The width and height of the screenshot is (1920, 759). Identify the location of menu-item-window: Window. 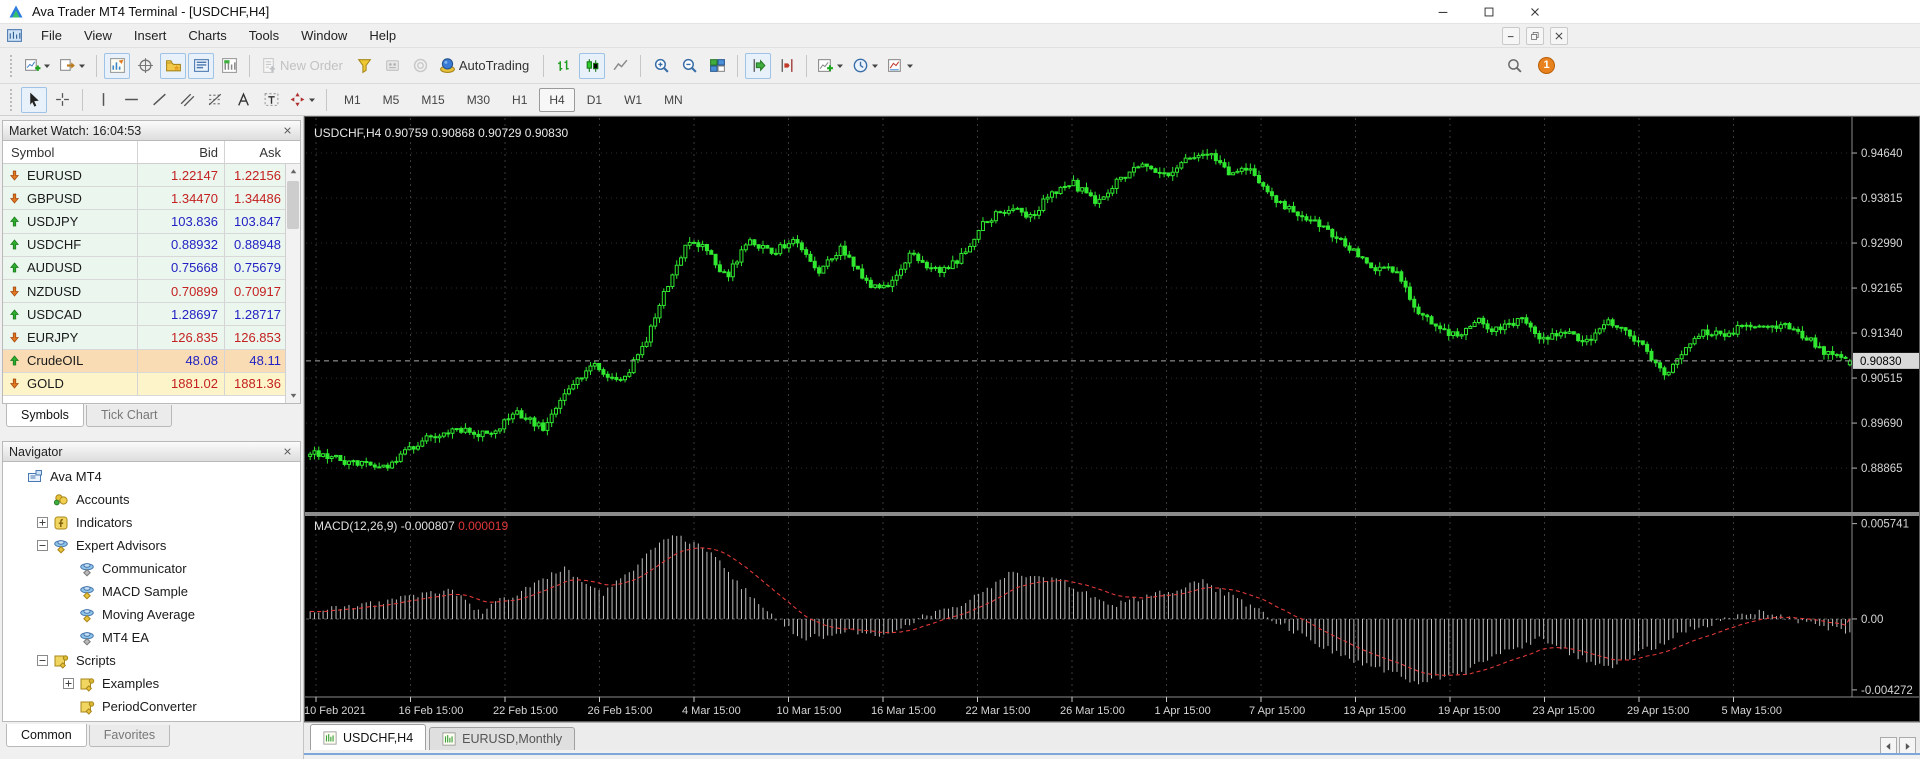
(324, 35).